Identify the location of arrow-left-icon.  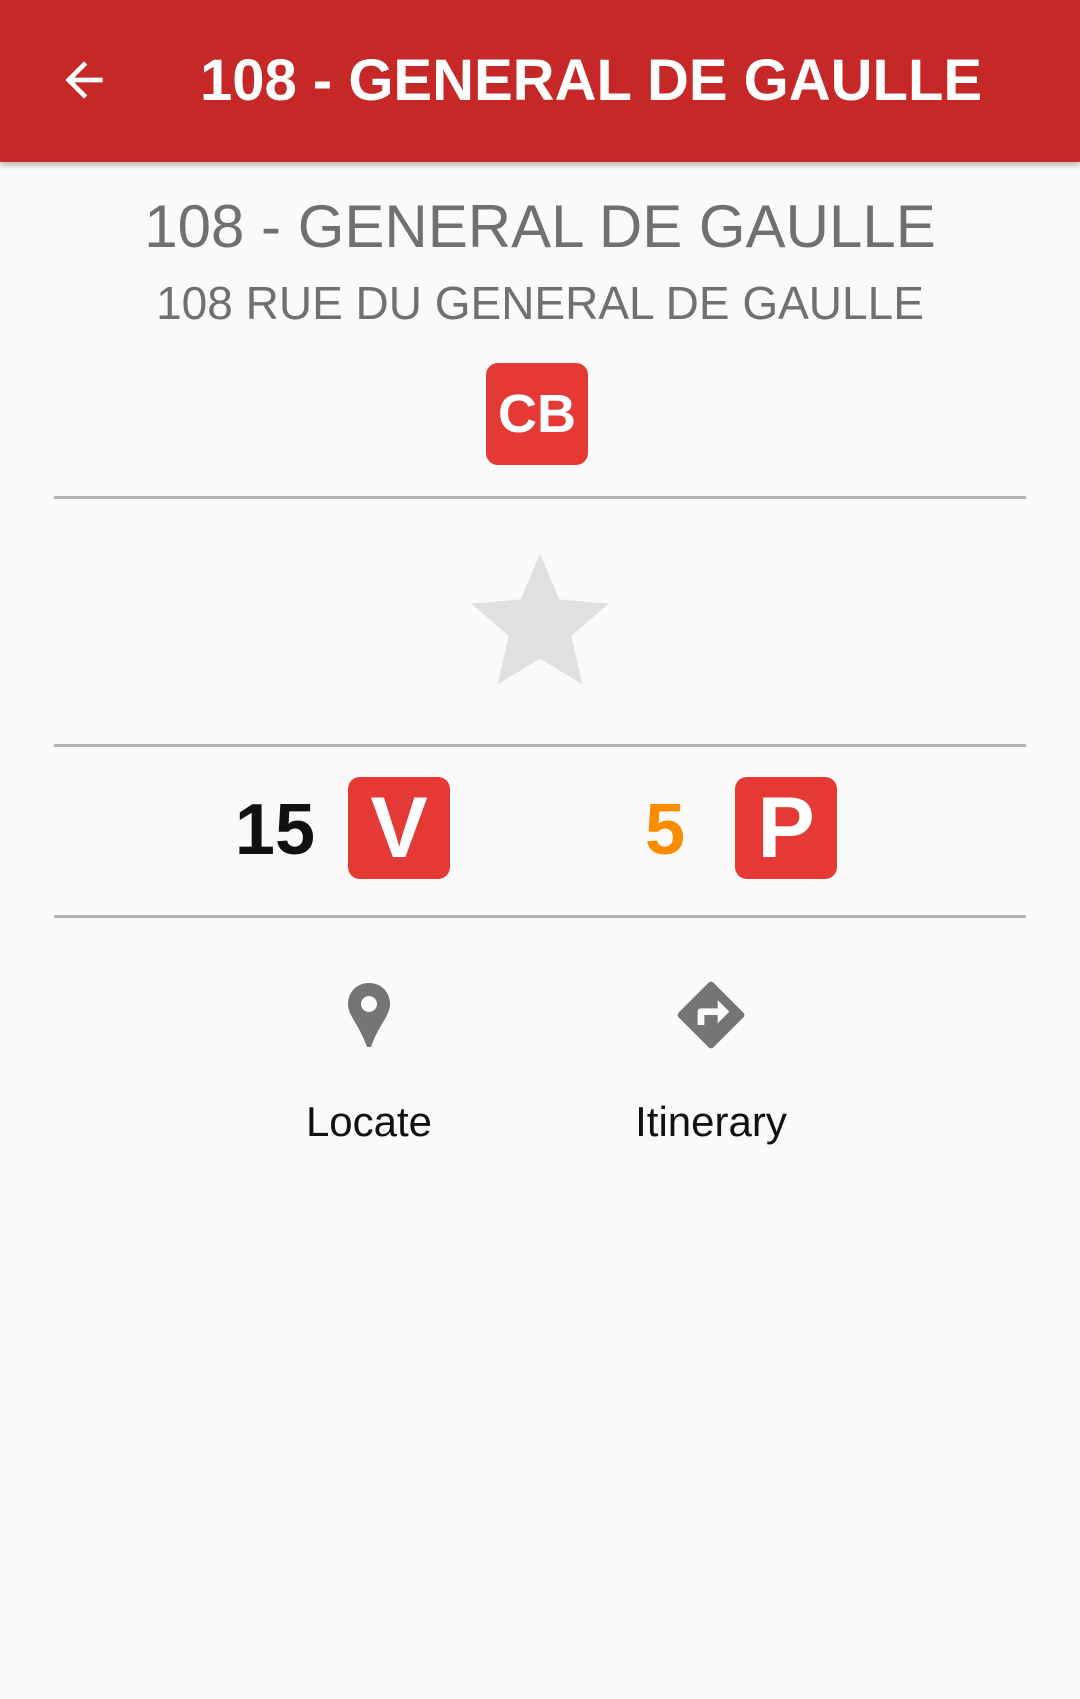
(84, 80).